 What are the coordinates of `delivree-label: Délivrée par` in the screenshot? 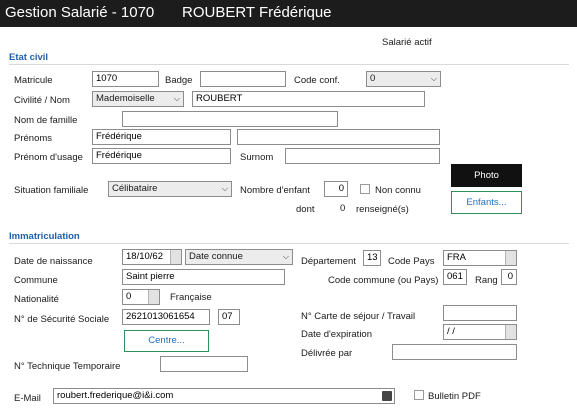 It's located at (327, 353).